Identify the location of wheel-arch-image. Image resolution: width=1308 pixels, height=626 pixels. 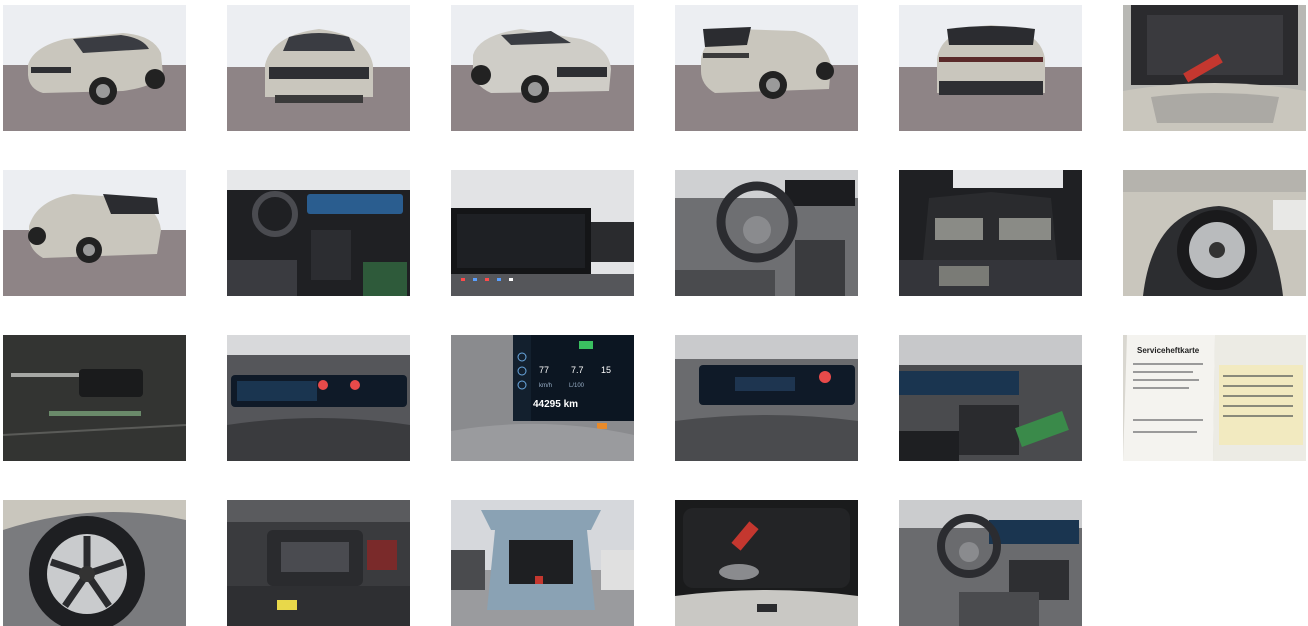
(1214, 233).